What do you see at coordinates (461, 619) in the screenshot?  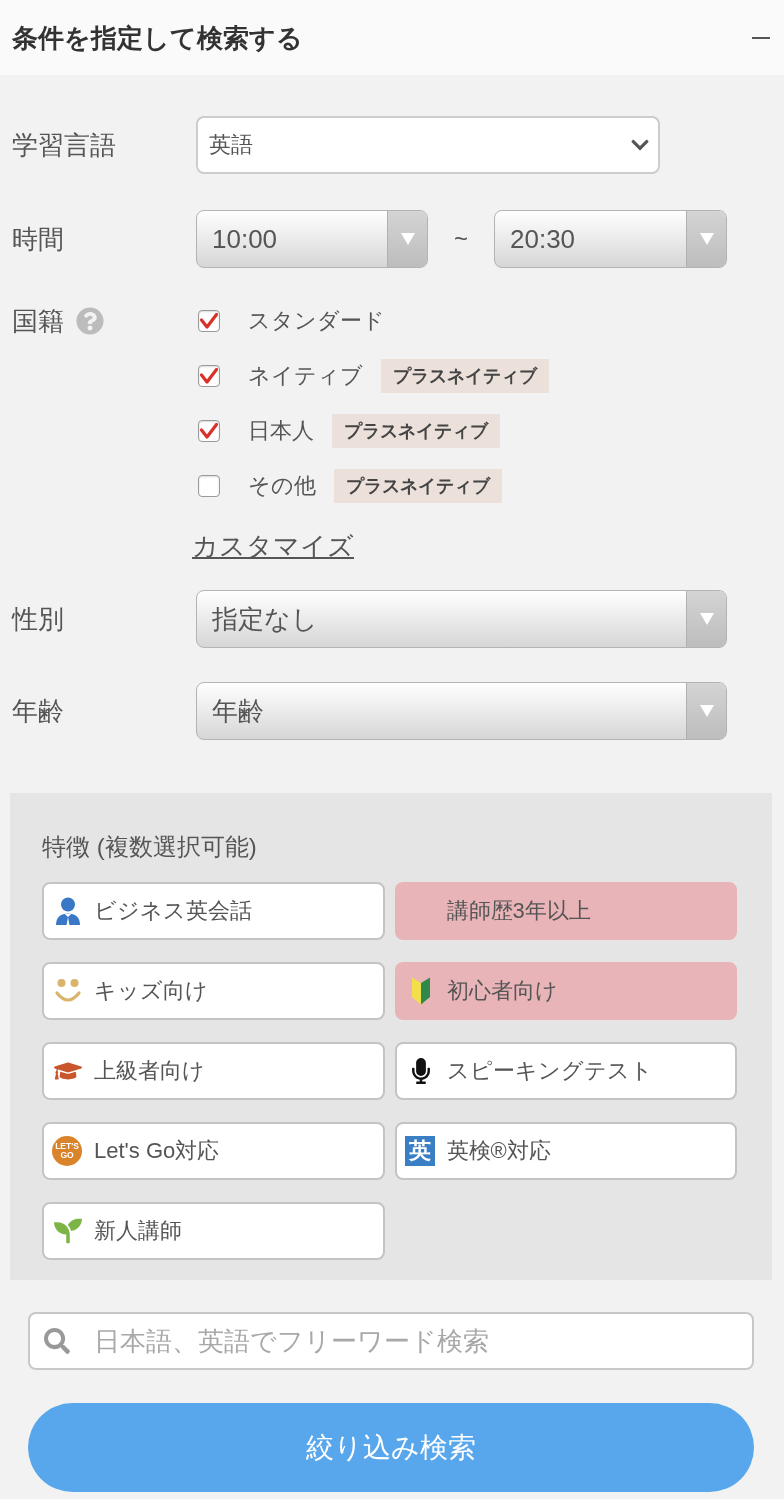 I see `gender-select: 指定なし` at bounding box center [461, 619].